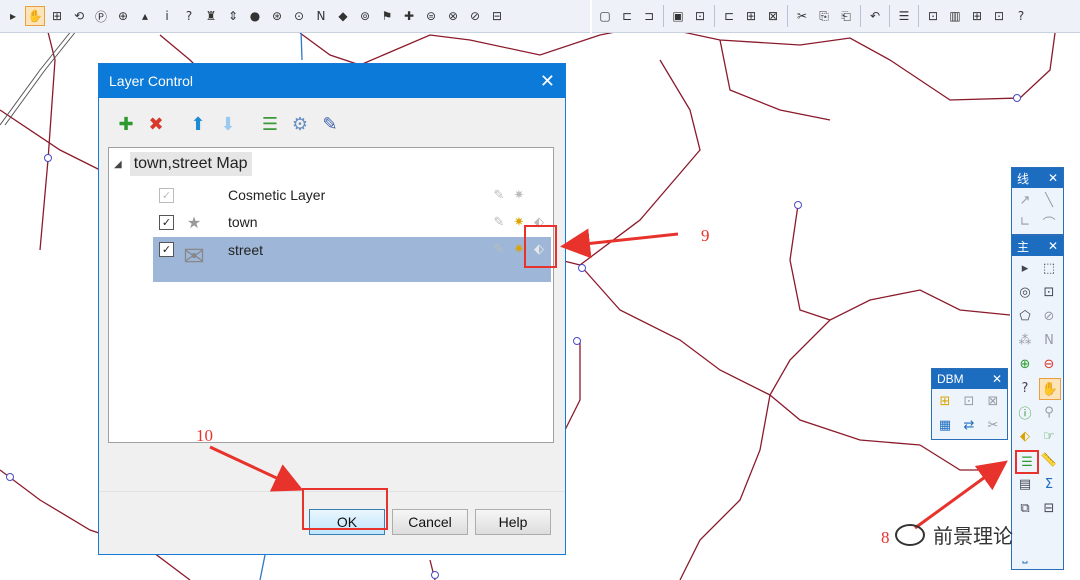  Describe the element at coordinates (519, 195) in the screenshot. I see `selectable-icon: ✷` at that location.